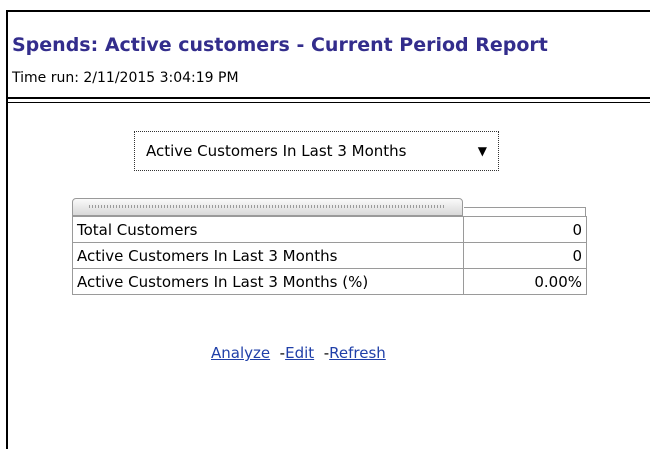  I want to click on row-label: Active Customers In Last 3 Months, so click(268, 255).